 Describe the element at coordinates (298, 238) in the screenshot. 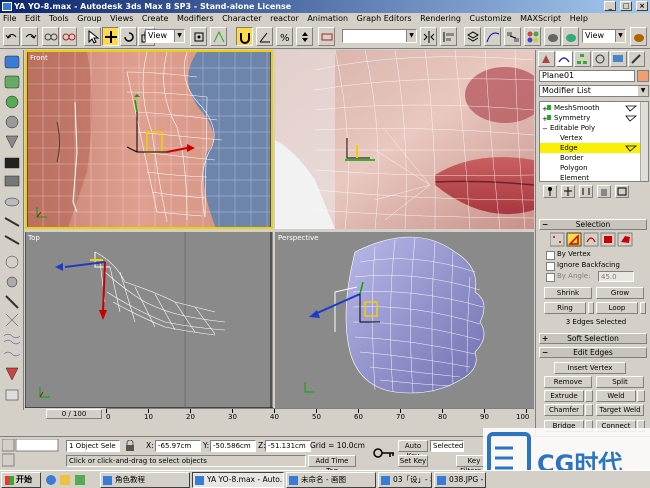

I see `perspective-viewport-label: Perspective` at that location.